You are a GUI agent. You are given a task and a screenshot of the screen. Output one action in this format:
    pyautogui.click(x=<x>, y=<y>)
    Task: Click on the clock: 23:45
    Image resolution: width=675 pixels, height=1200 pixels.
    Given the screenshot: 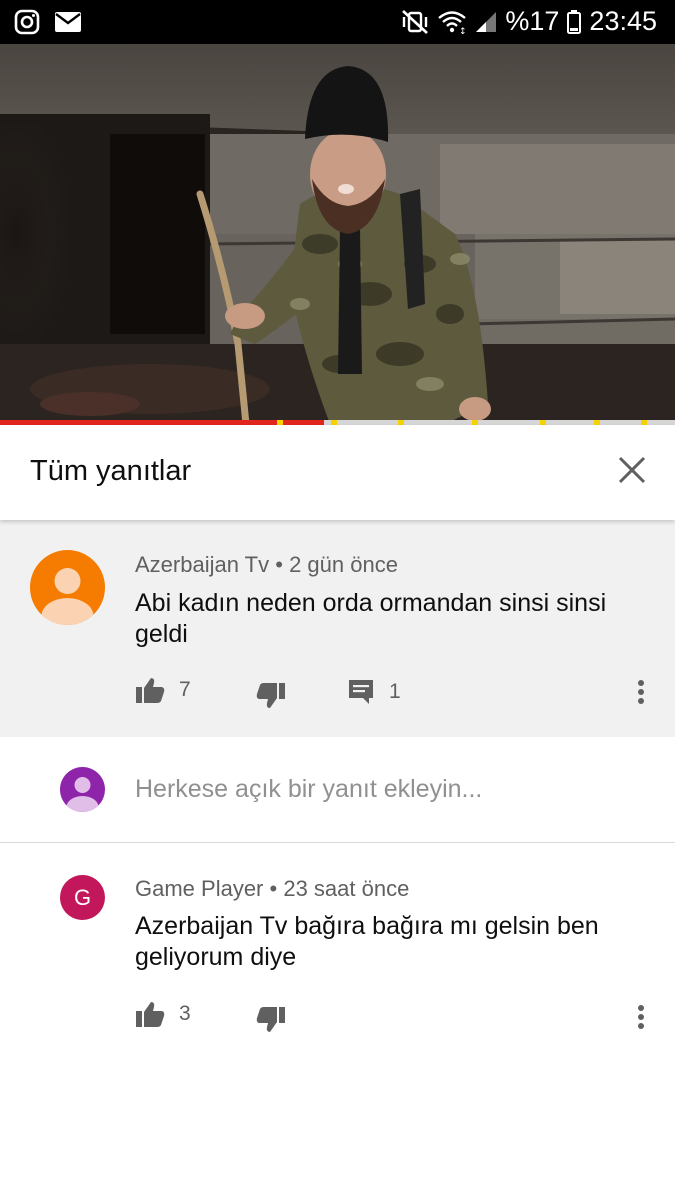 What is the action you would take?
    pyautogui.click(x=623, y=21)
    